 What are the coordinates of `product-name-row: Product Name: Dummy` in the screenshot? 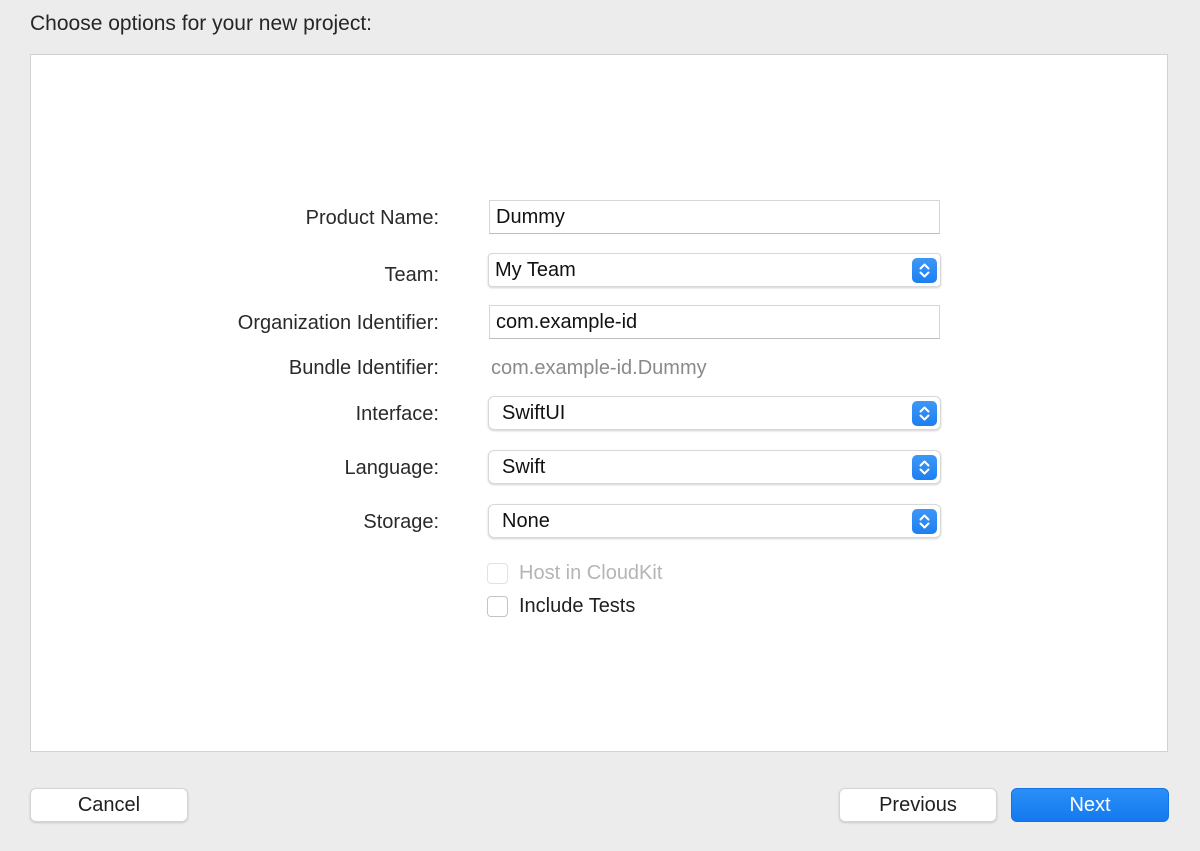 It's located at (599, 218).